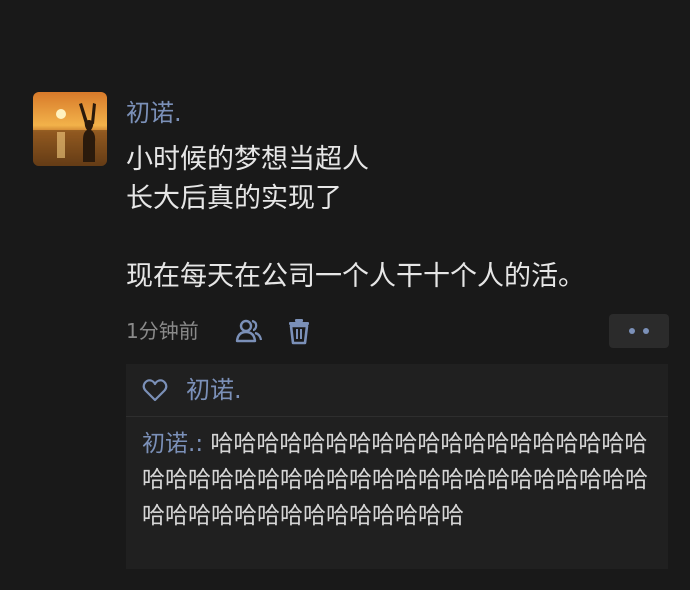 The height and width of the screenshot is (590, 690). I want to click on more-button, so click(639, 331).